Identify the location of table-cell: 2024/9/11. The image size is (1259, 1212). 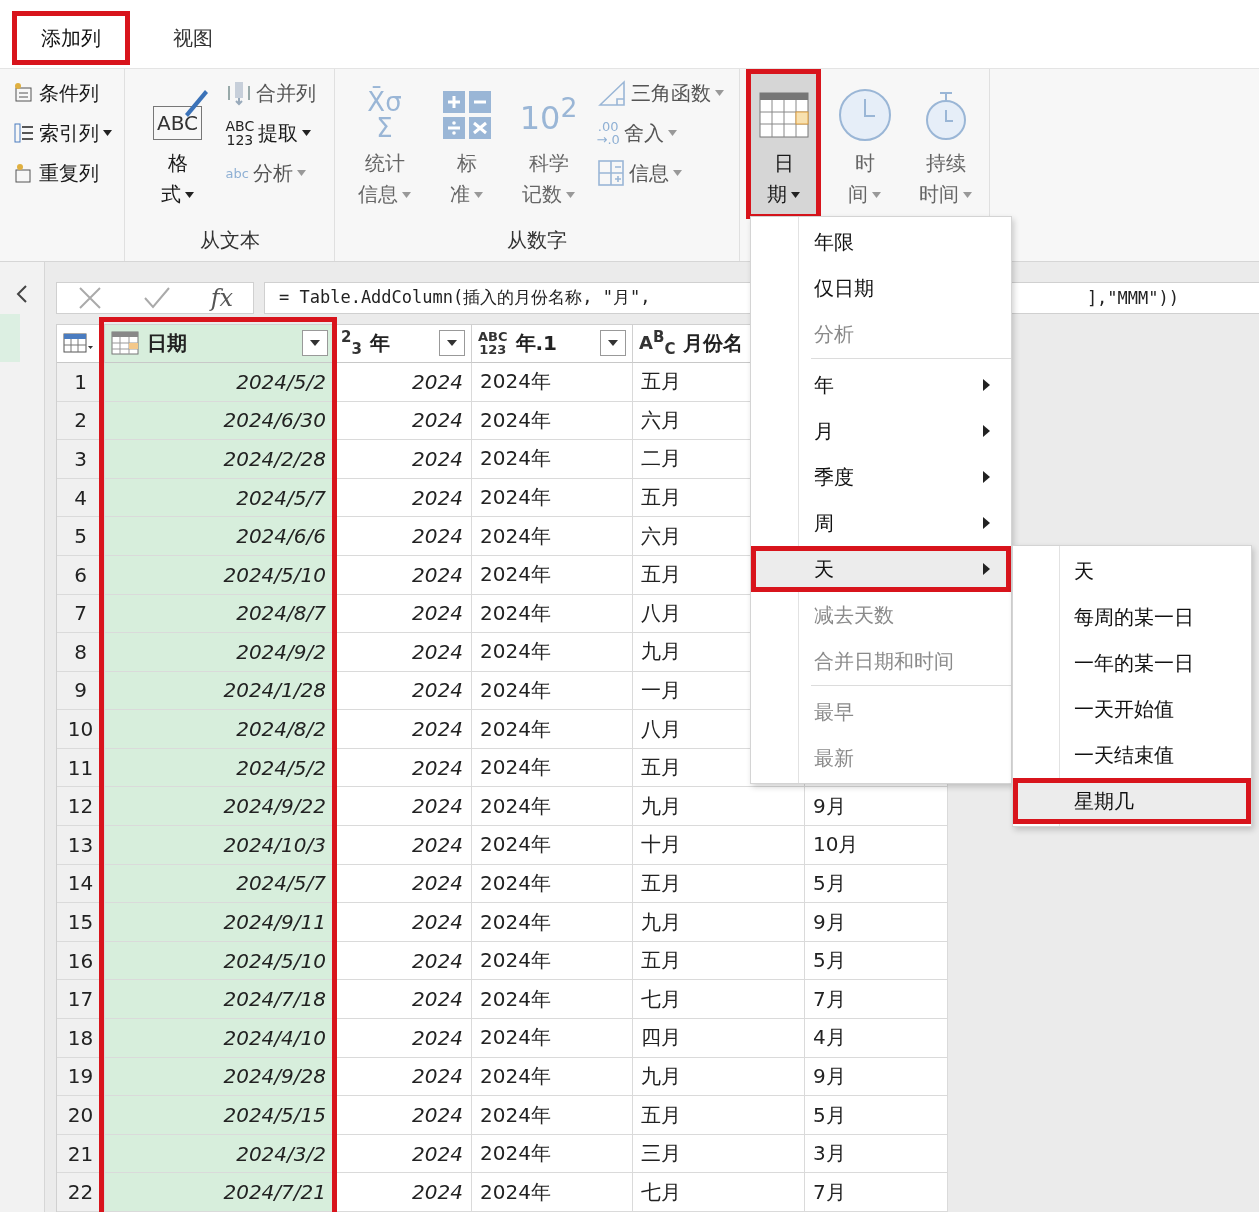
(274, 922).